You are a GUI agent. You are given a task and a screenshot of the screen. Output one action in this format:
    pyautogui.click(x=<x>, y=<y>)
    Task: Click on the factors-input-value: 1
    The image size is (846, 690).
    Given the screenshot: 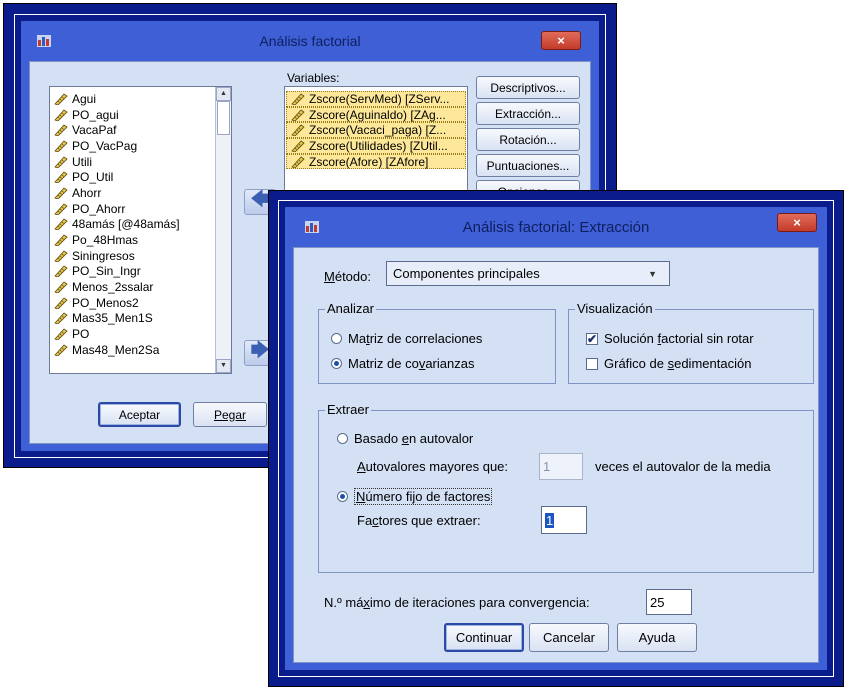 What is the action you would take?
    pyautogui.click(x=550, y=520)
    